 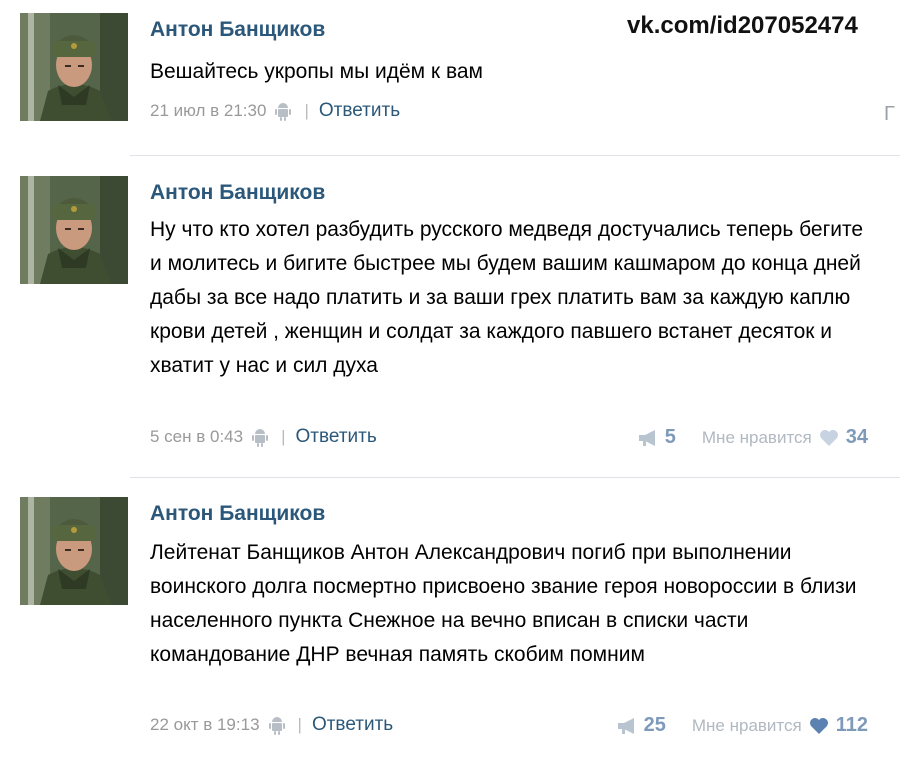 I want to click on post-date: 22 окт в 19:13, so click(x=205, y=725).